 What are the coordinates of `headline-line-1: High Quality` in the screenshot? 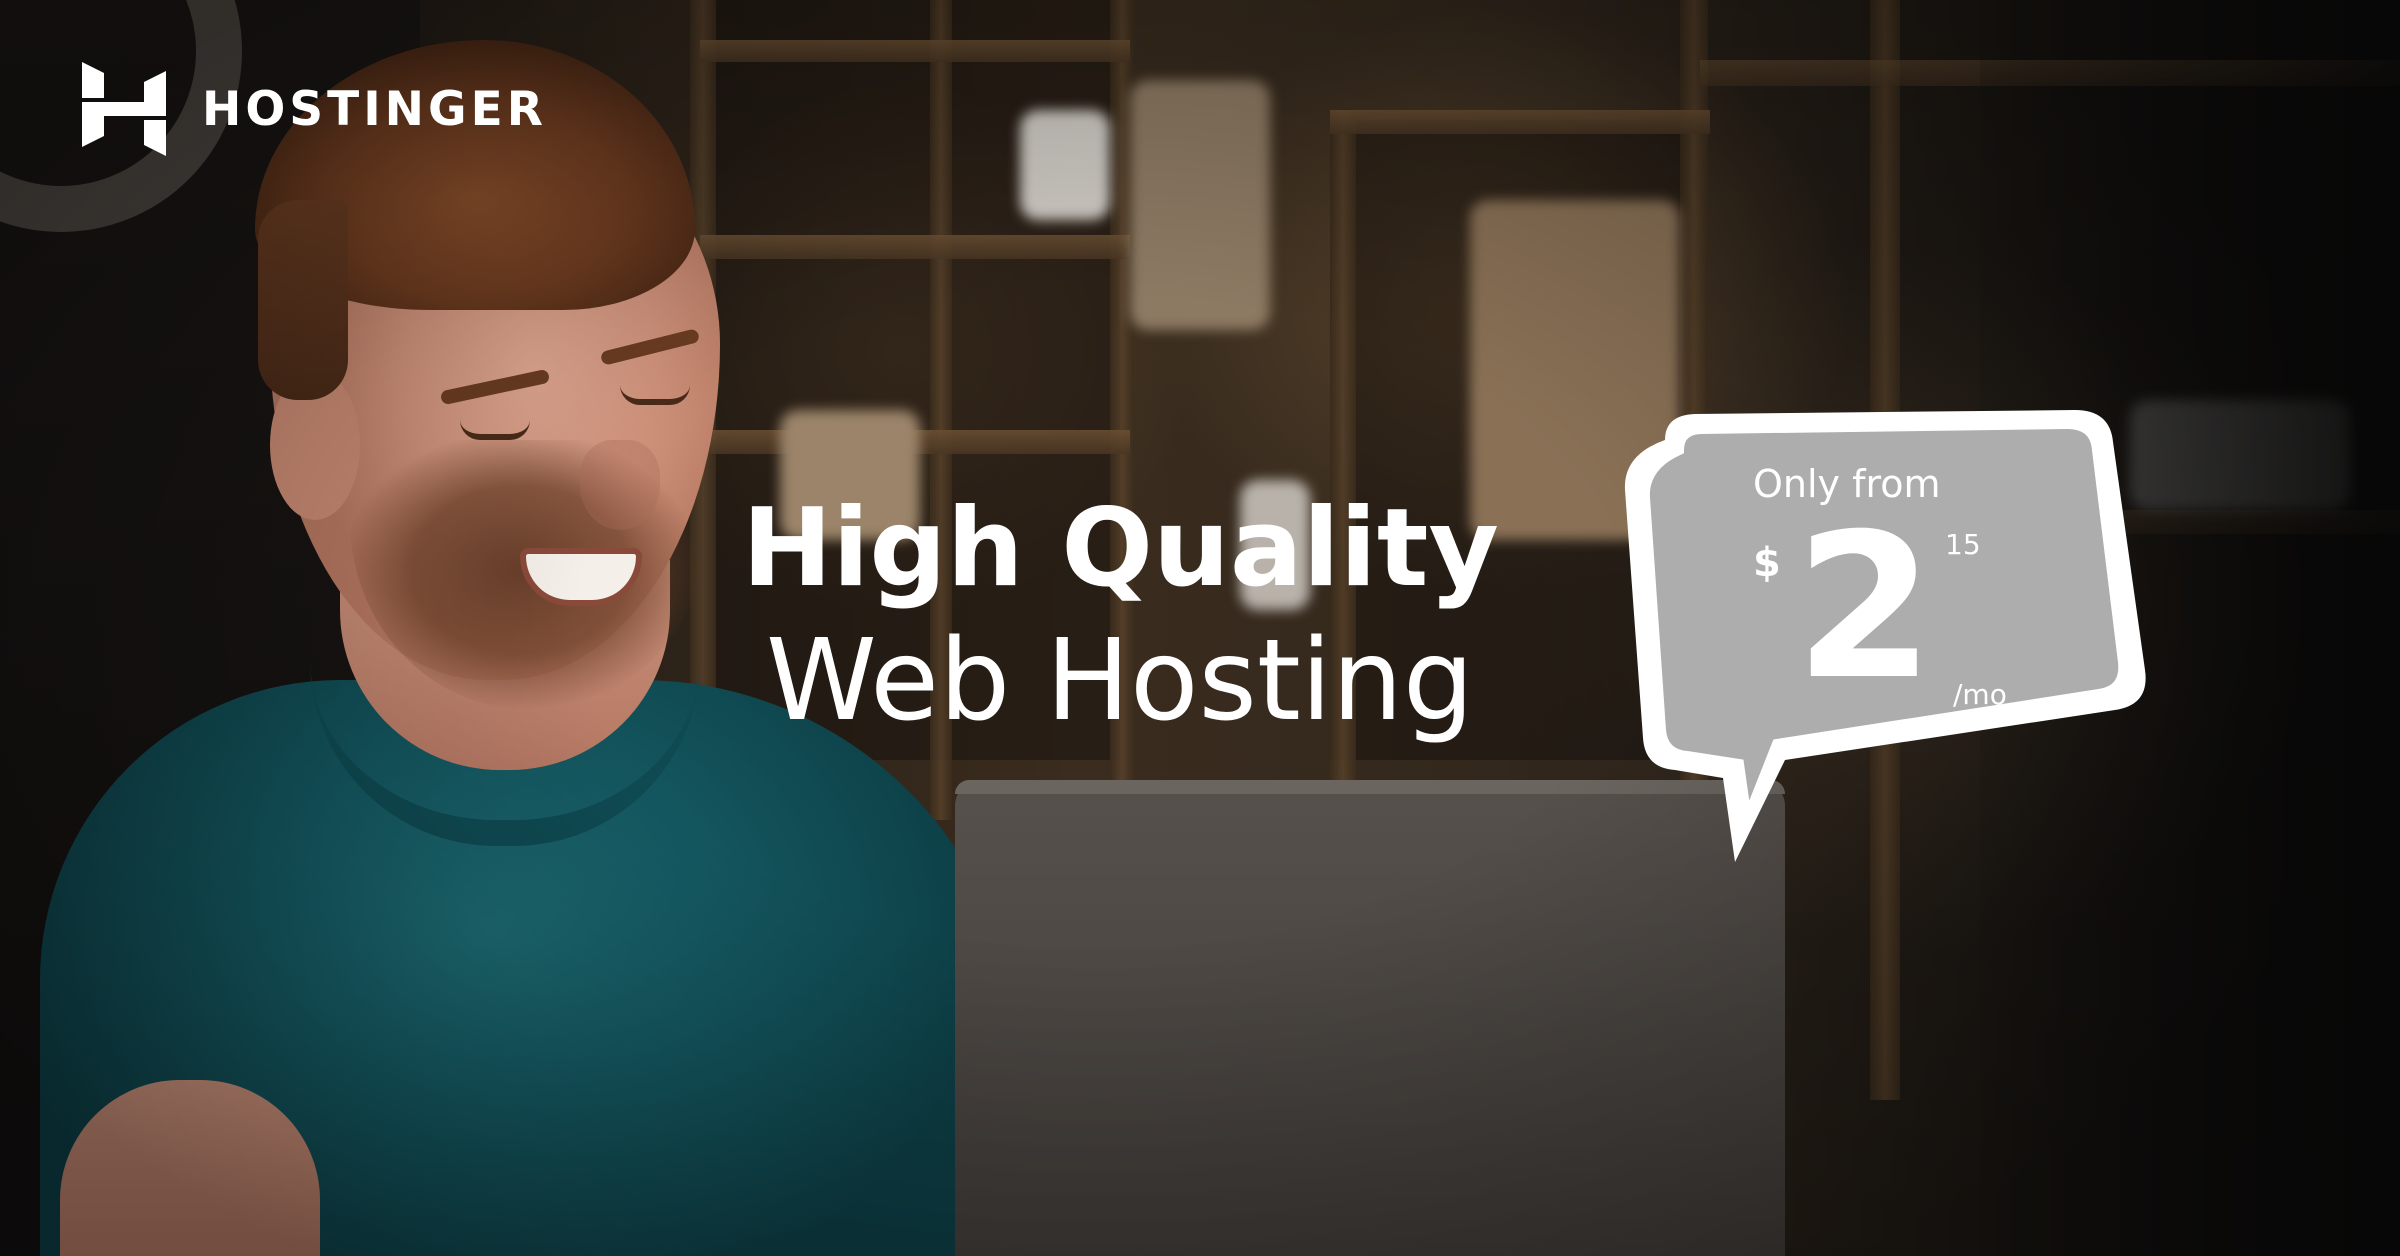 It's located at (1120, 548).